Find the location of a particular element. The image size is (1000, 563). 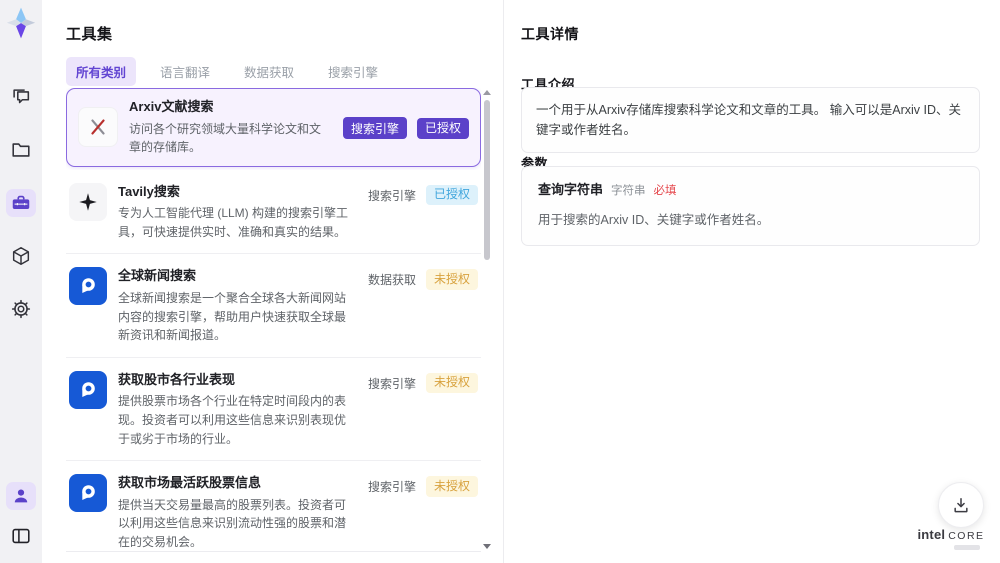

cube-icon is located at coordinates (21, 256).